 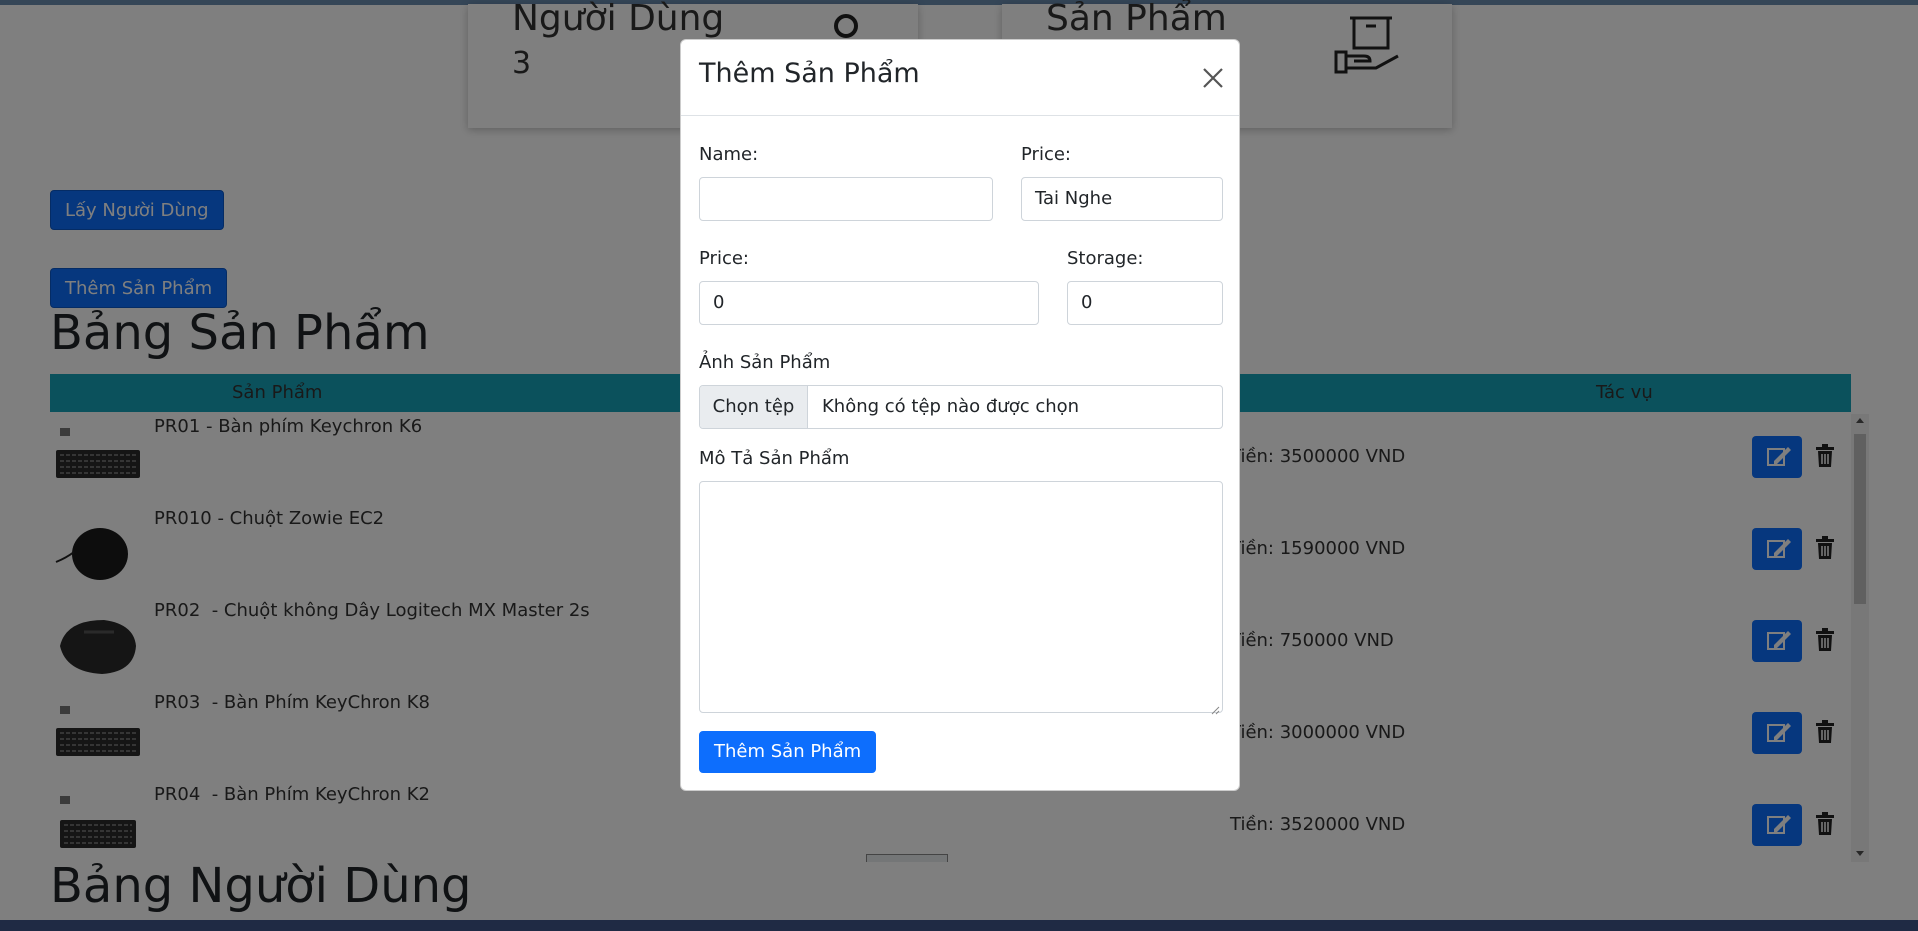 I want to click on image-label: Ảnh Sản Phẩm, so click(x=765, y=362).